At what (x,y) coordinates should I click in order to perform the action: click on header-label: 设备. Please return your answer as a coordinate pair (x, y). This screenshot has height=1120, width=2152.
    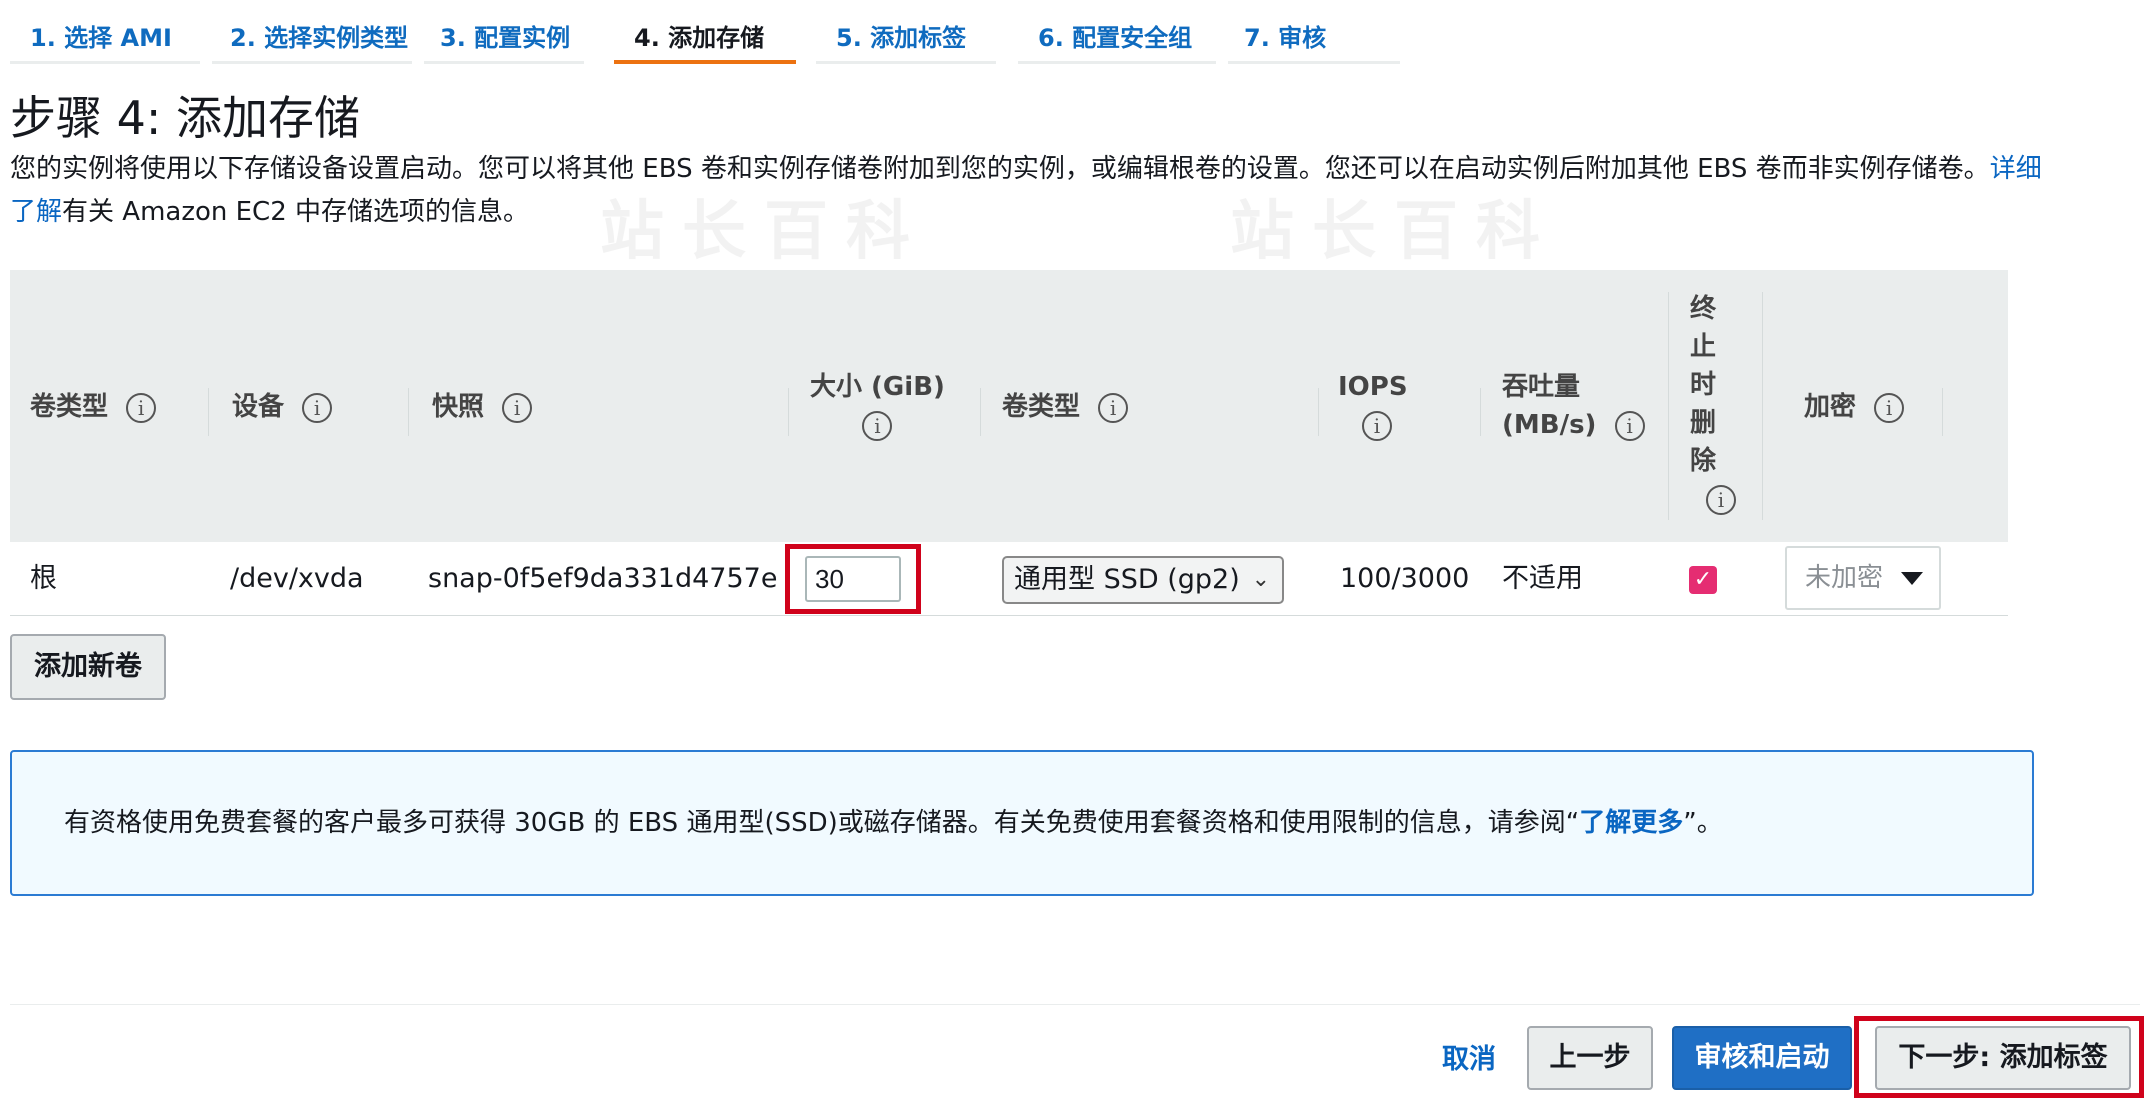
    Looking at the image, I should click on (258, 407).